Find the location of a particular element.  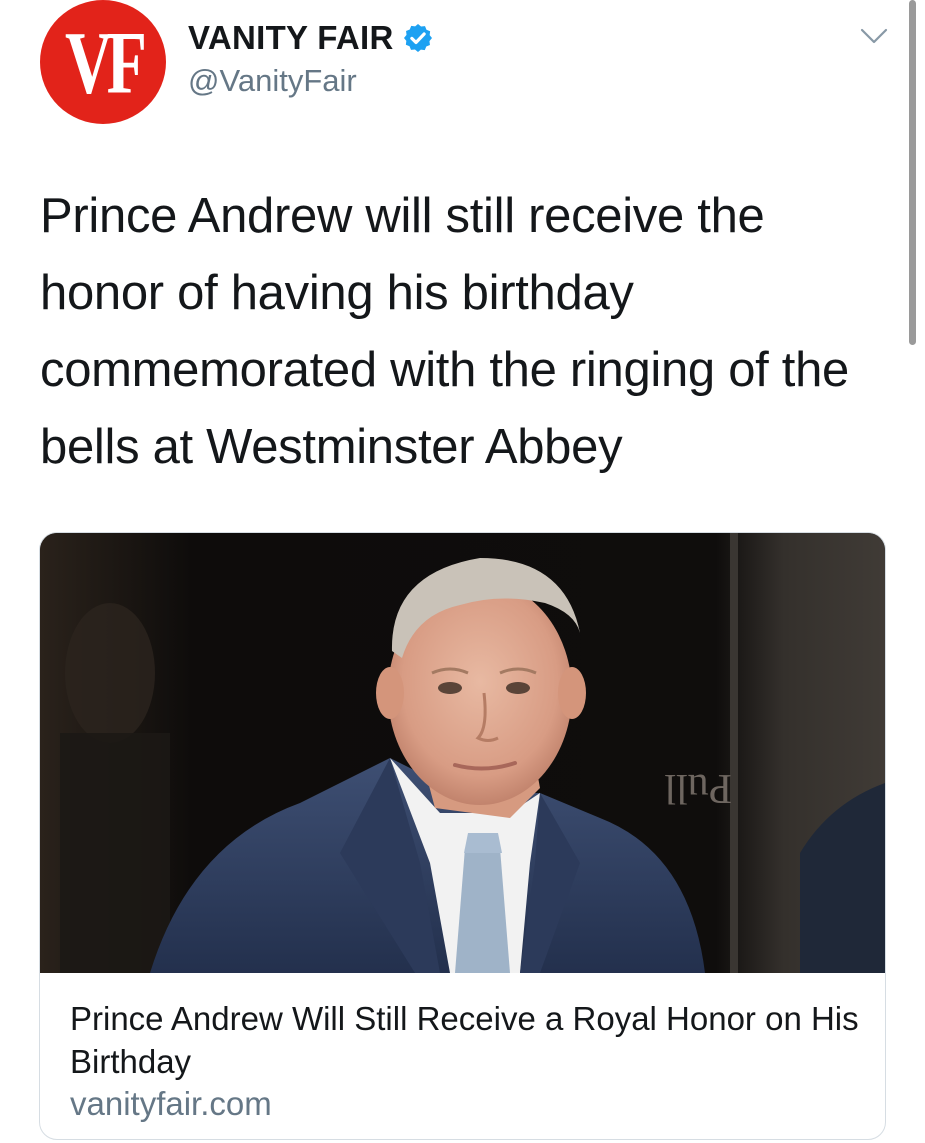

card-domain: vanityfair.com is located at coordinates (171, 1104).